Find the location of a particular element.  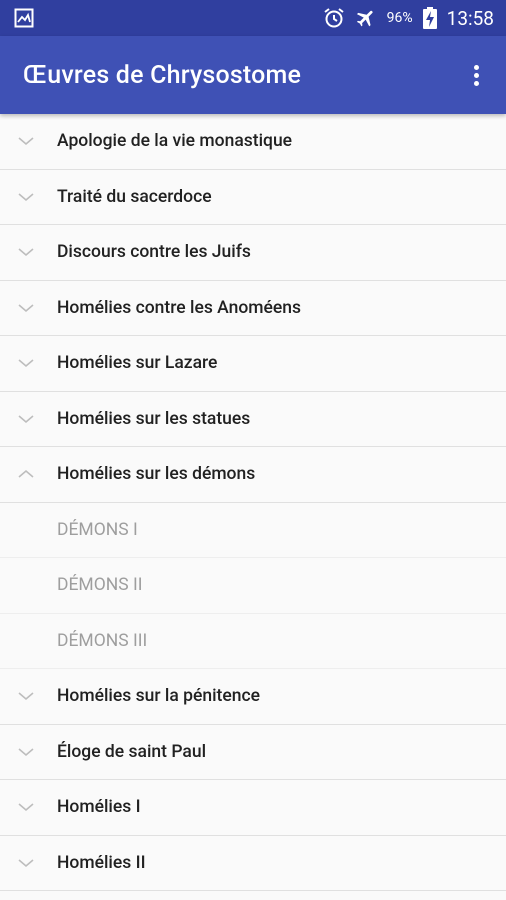

list-group-row: Discours contre les Juifs is located at coordinates (253, 253).